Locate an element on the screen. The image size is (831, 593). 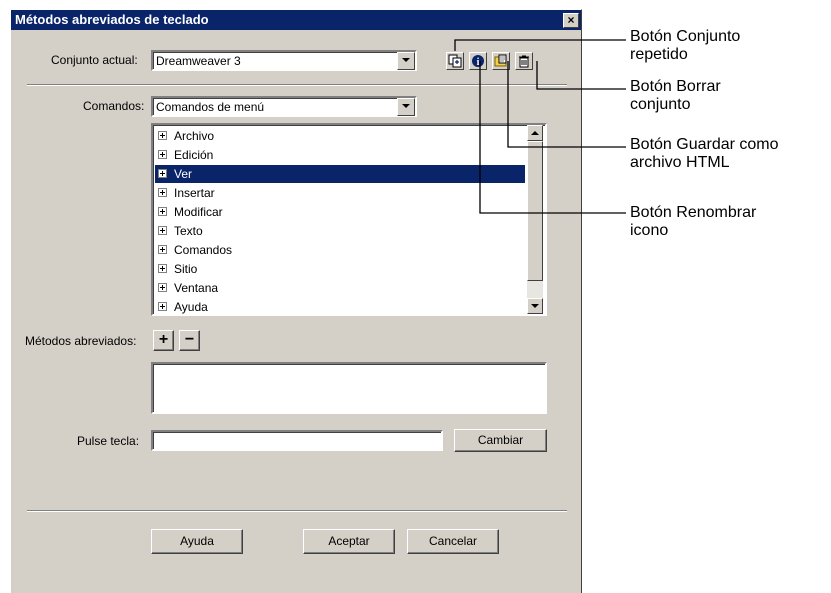
callout-rename: Botón Renombrar icono is located at coordinates (693, 222).